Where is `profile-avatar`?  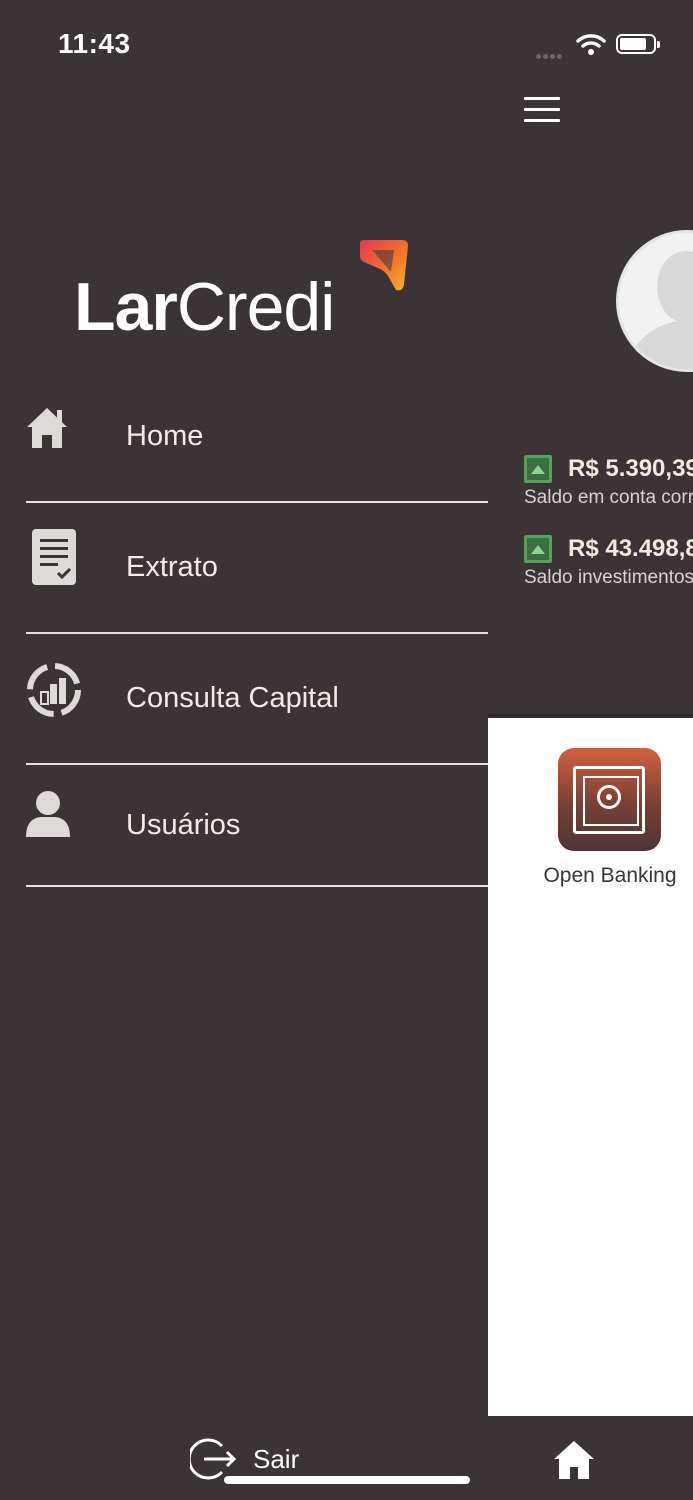
profile-avatar is located at coordinates (654, 301).